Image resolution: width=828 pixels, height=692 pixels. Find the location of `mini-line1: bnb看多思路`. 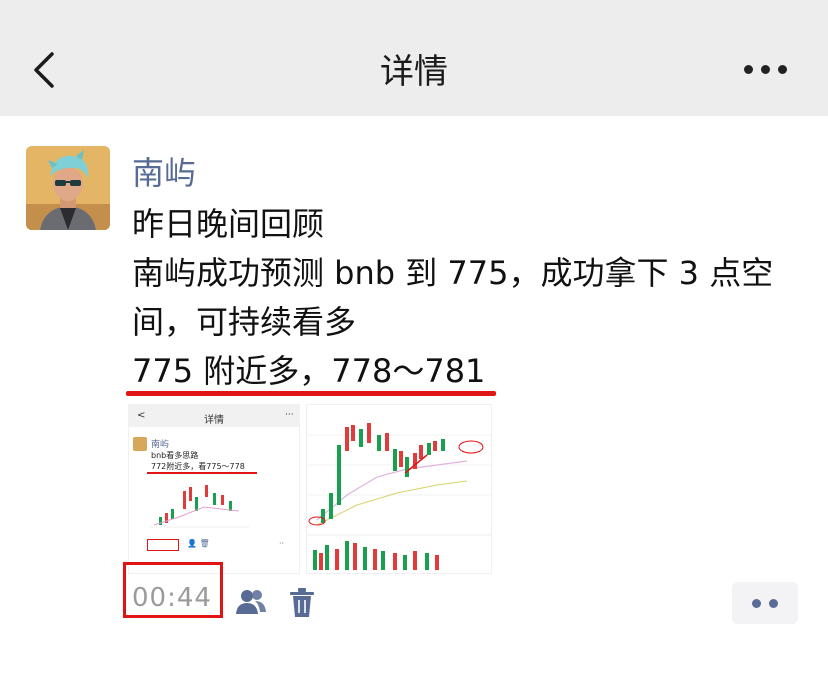

mini-line1: bnb看多思路 is located at coordinates (175, 455).